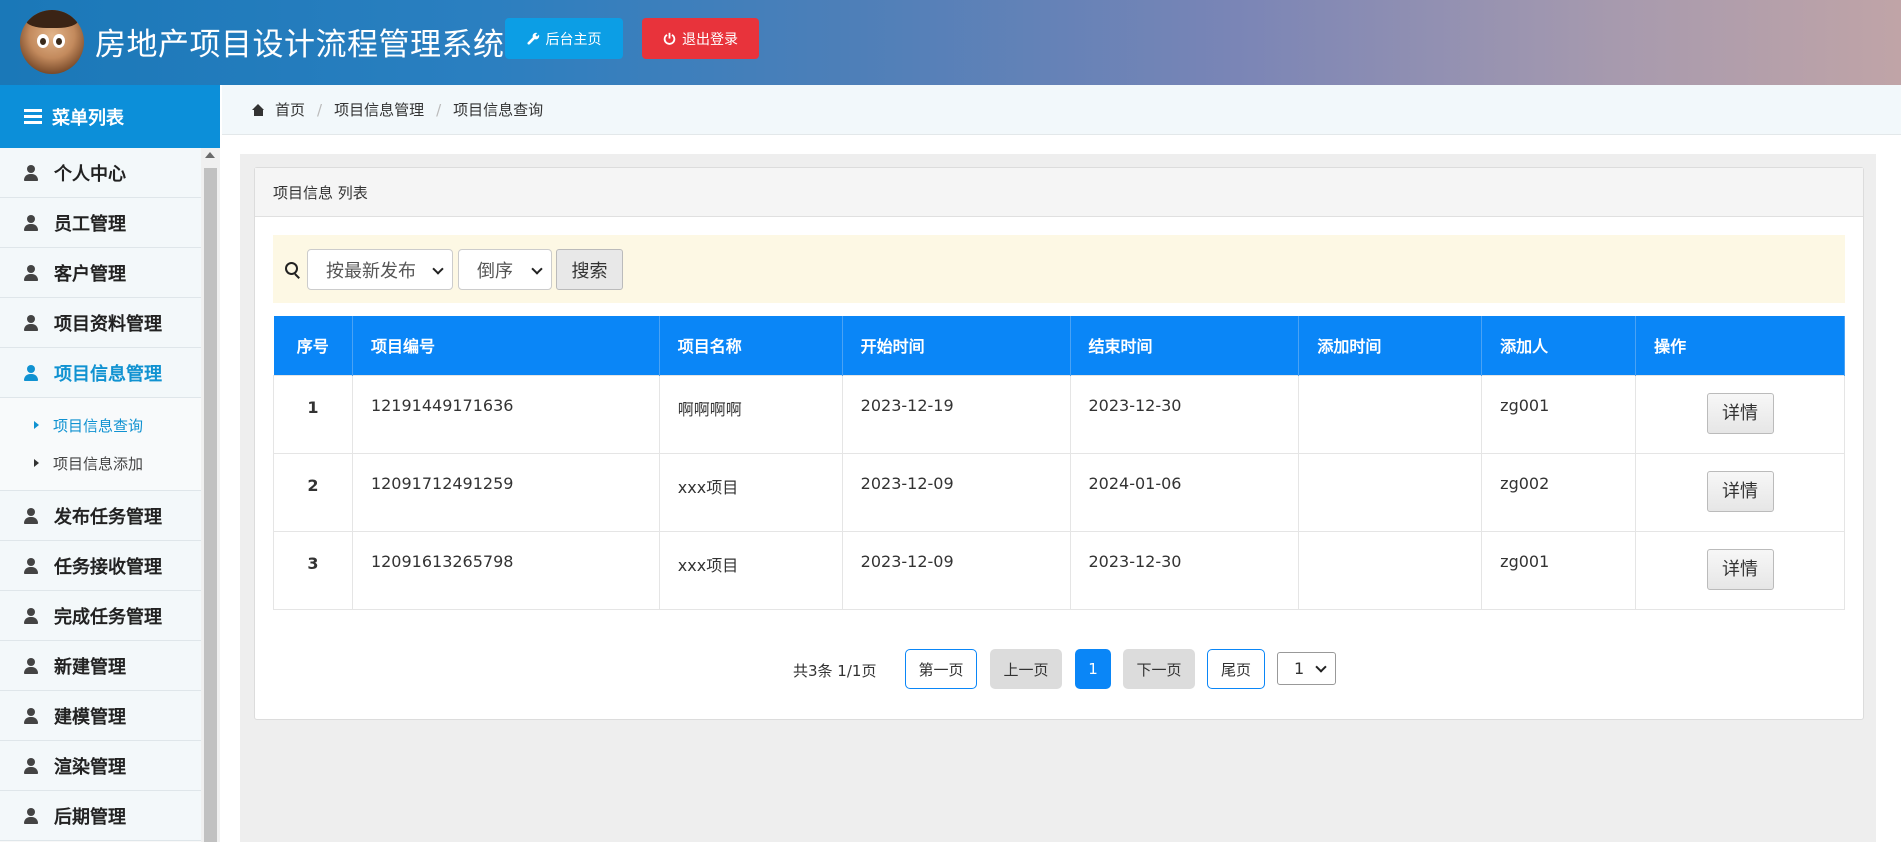  Describe the element at coordinates (669, 38) in the screenshot. I see `power-icon` at that location.